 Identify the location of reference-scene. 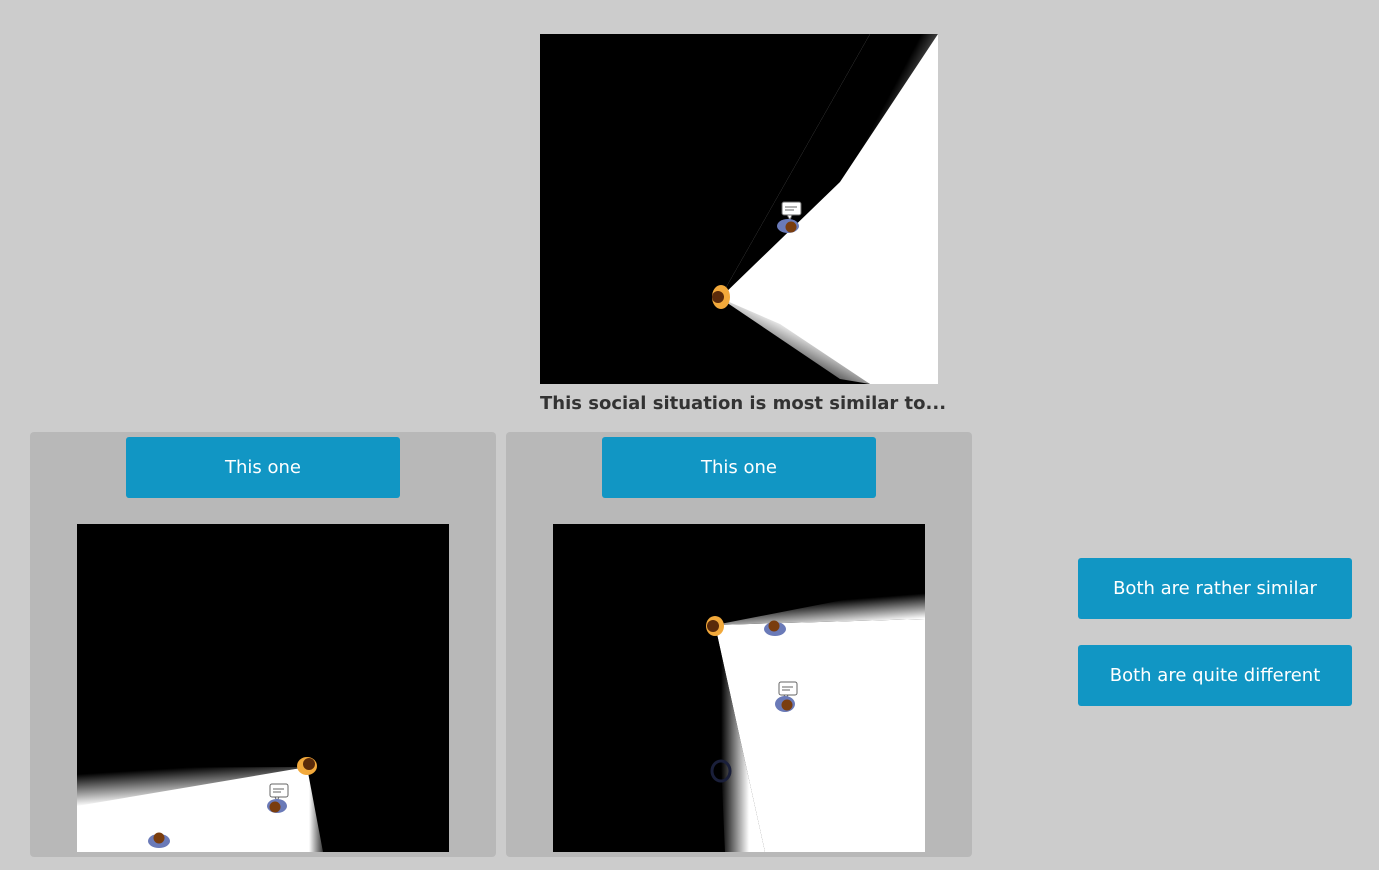
(739, 209).